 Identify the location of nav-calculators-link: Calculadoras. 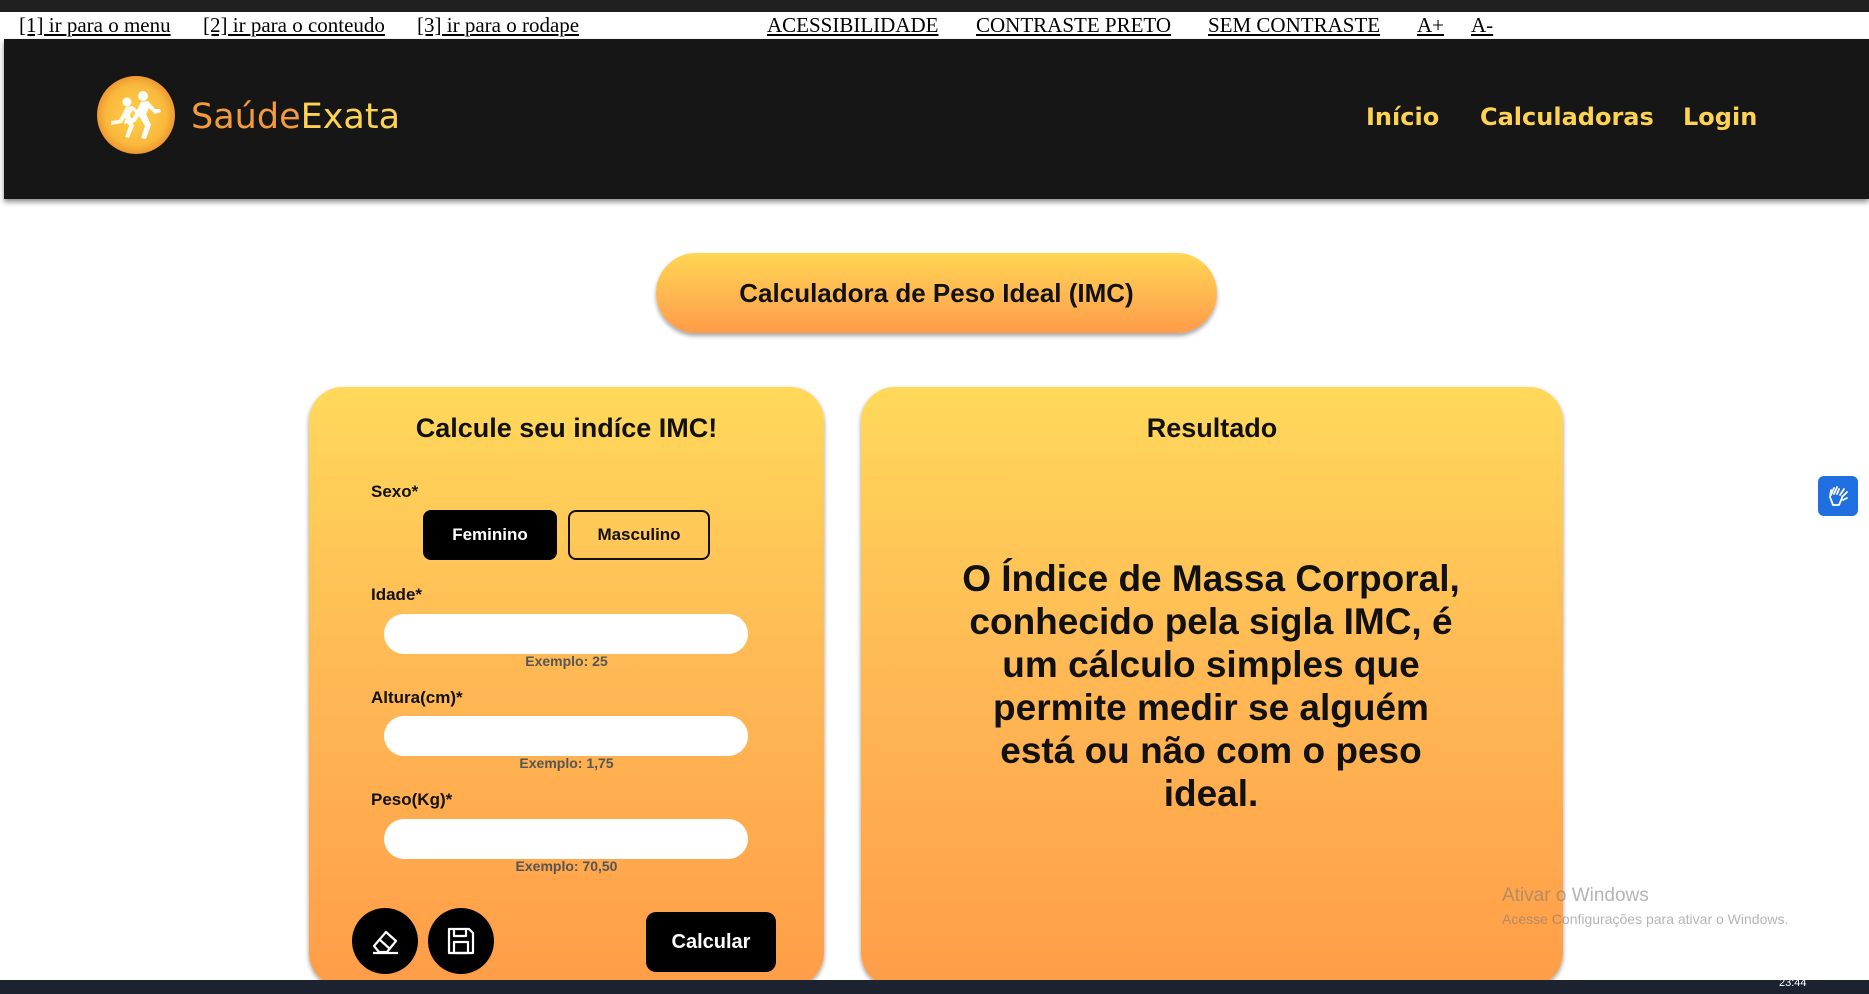
(1567, 117).